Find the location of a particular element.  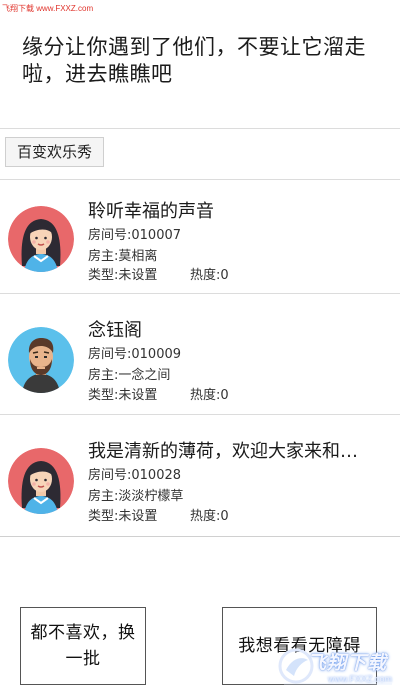

room-owner: 房主:一念之间 is located at coordinates (129, 375).